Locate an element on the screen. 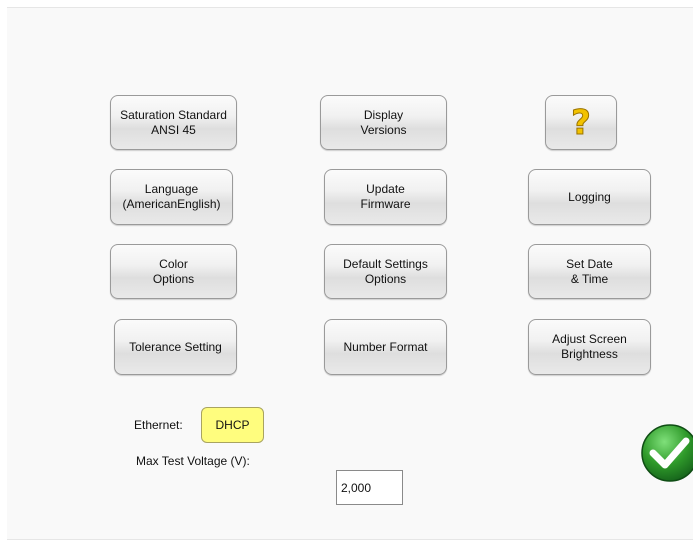 Image resolution: width=693 pixels, height=546 pixels. update-firmware-label-line2: Firmware is located at coordinates (385, 204).